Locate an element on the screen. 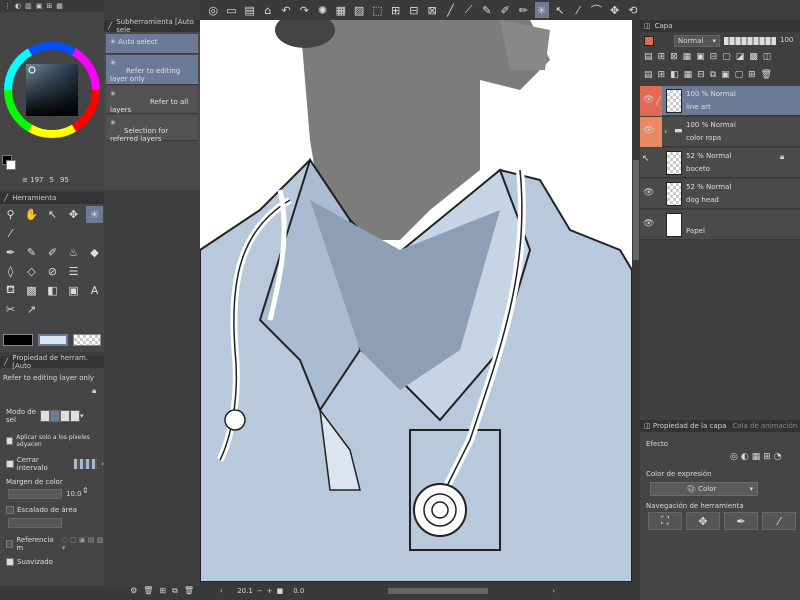 The height and width of the screenshot is (600, 800). brush-tool-icon: ✐ is located at coordinates (52, 252).